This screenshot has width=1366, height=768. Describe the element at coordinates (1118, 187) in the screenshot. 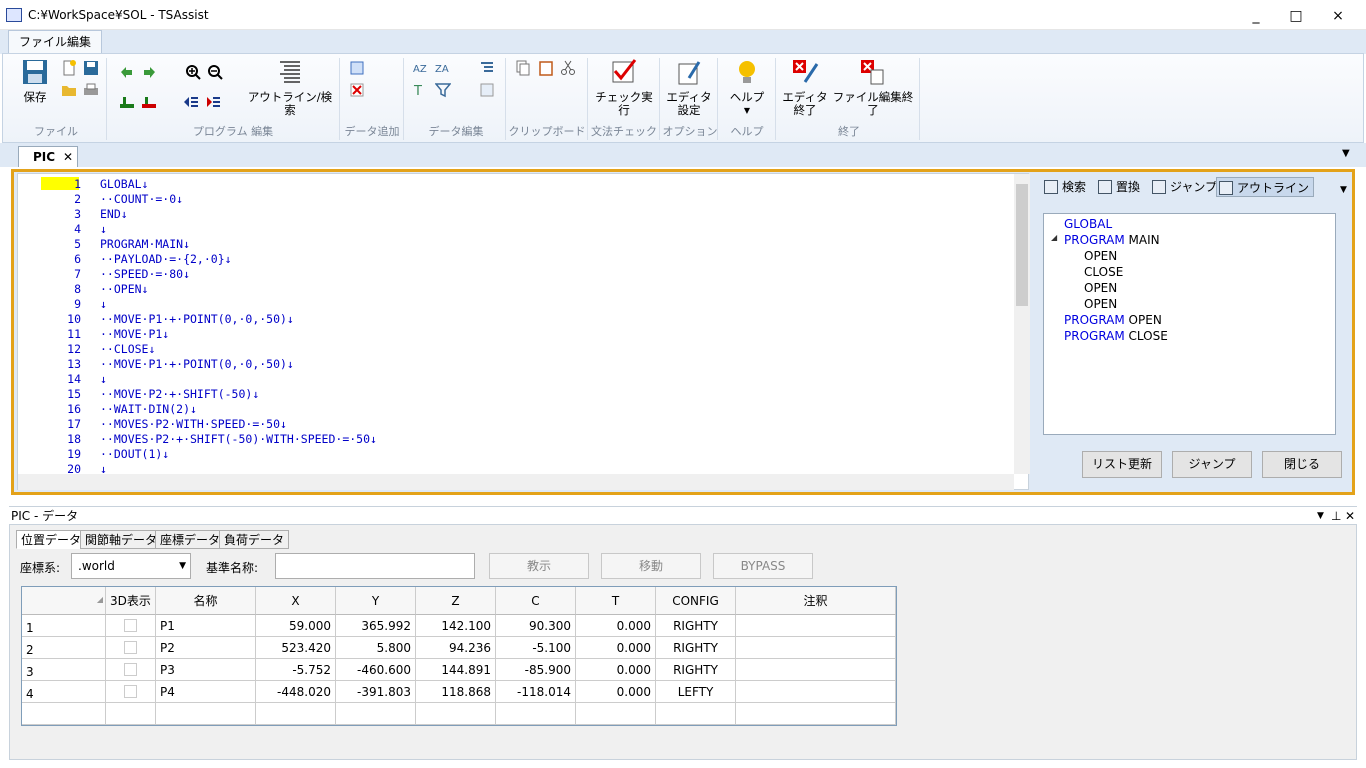

I see `side-tab-replace: 置換` at that location.